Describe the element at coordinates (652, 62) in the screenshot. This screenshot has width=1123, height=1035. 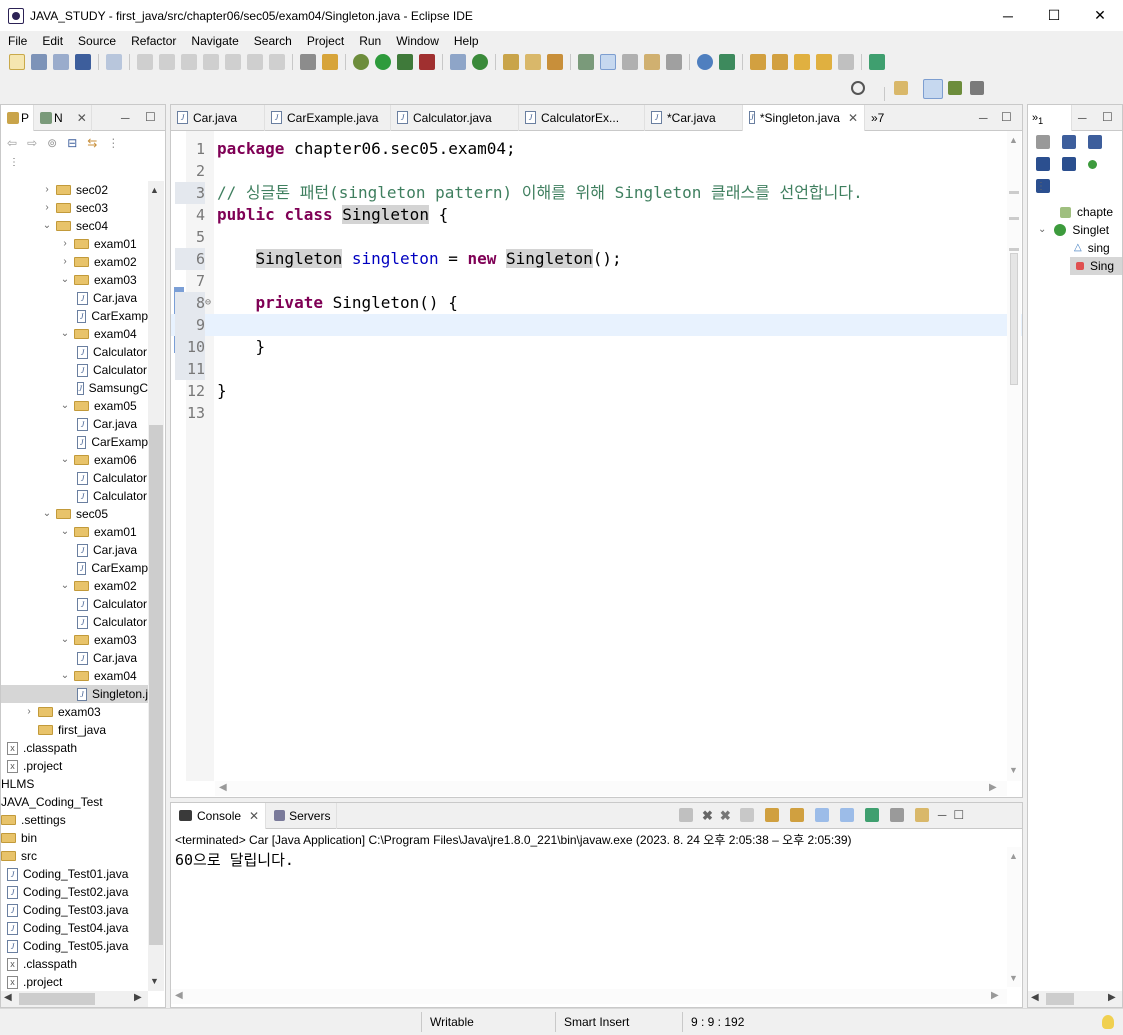
I see `show-whitespace-icon` at that location.